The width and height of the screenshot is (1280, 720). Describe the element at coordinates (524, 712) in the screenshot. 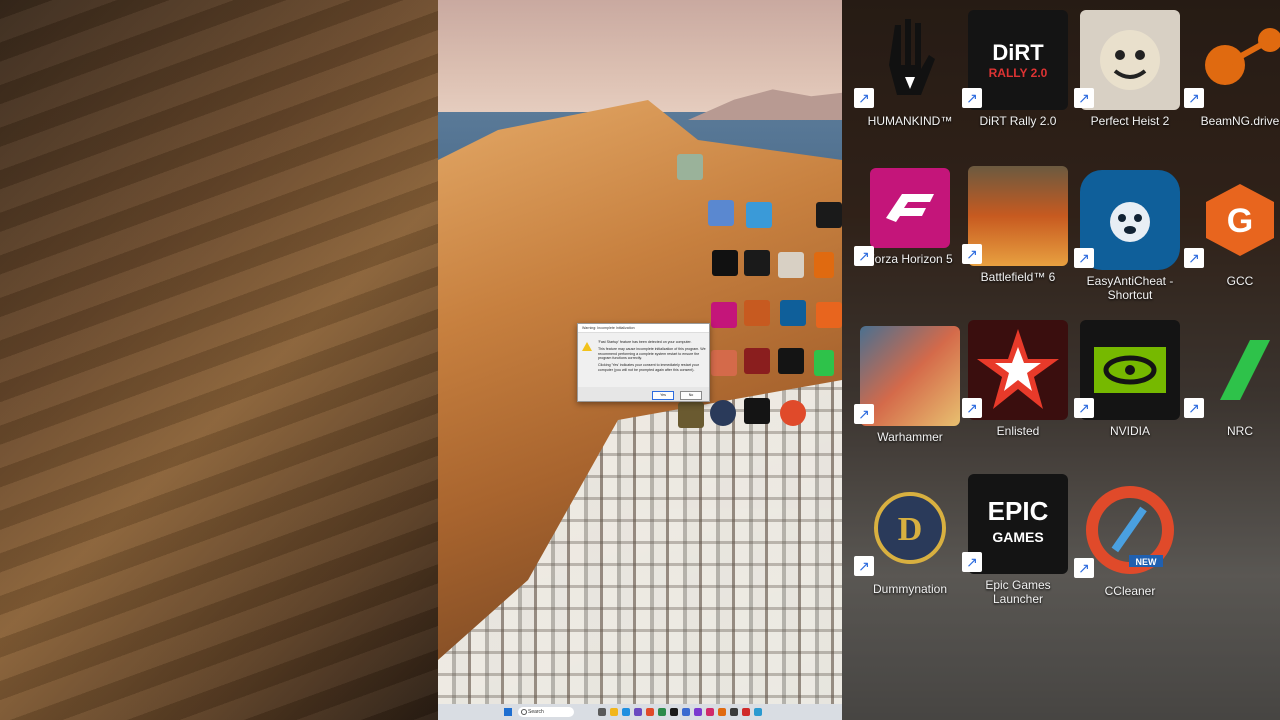

I see `search-icon` at that location.